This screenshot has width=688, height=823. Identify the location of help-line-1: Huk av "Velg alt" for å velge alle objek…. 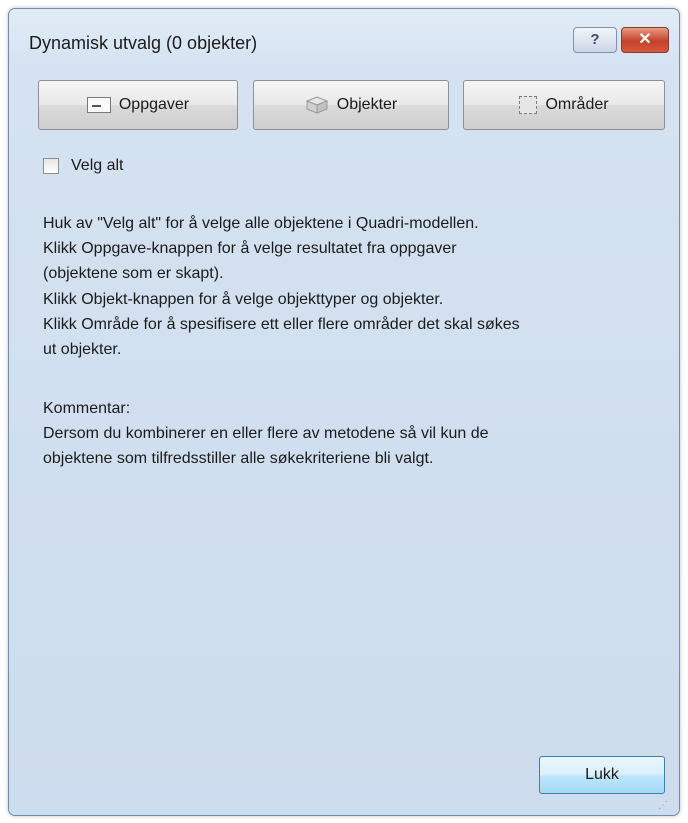
(261, 223).